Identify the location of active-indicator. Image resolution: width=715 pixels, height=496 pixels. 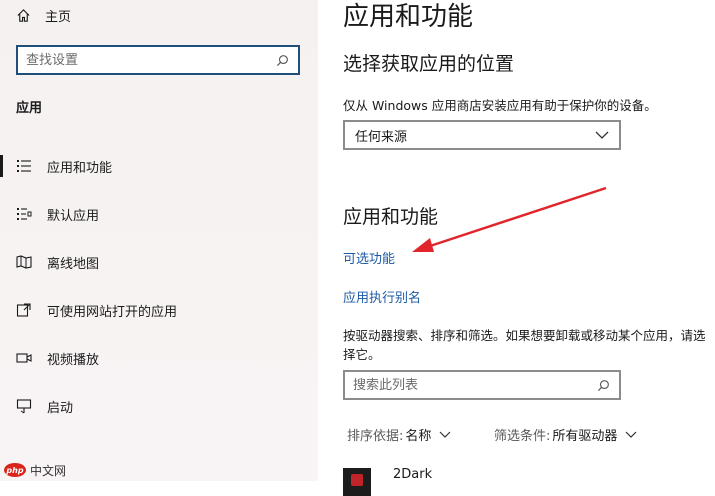
(1, 166).